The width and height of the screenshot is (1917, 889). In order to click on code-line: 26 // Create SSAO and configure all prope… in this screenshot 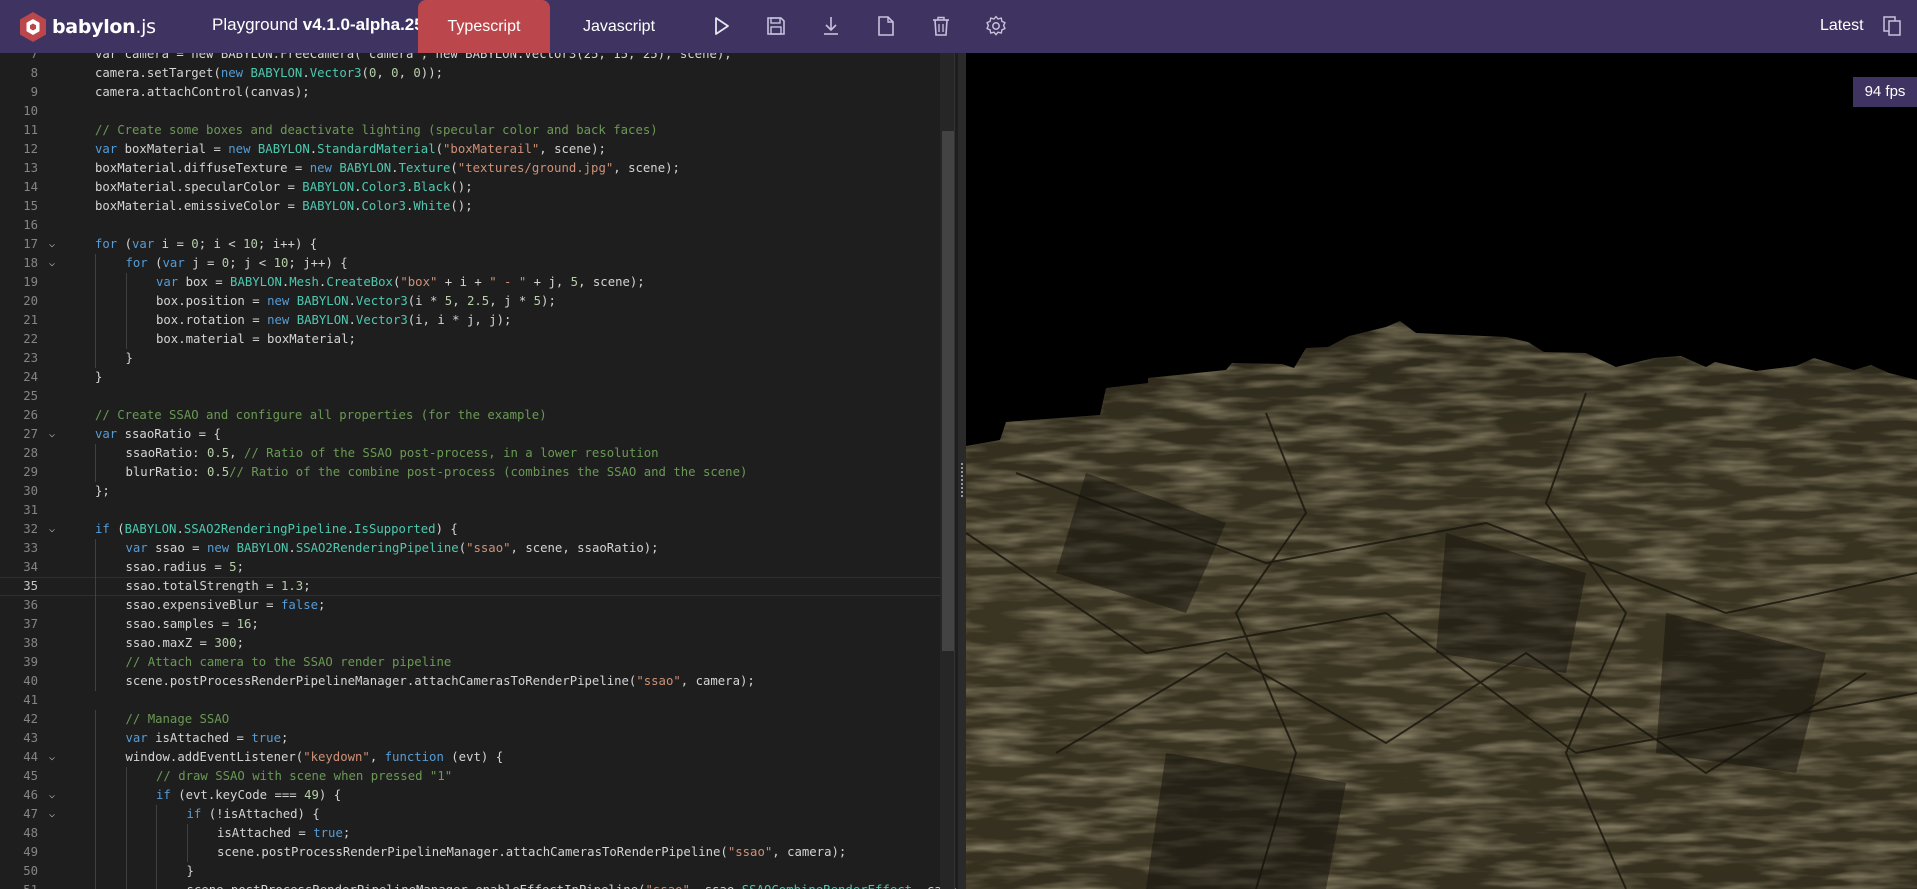, I will do `click(470, 415)`.